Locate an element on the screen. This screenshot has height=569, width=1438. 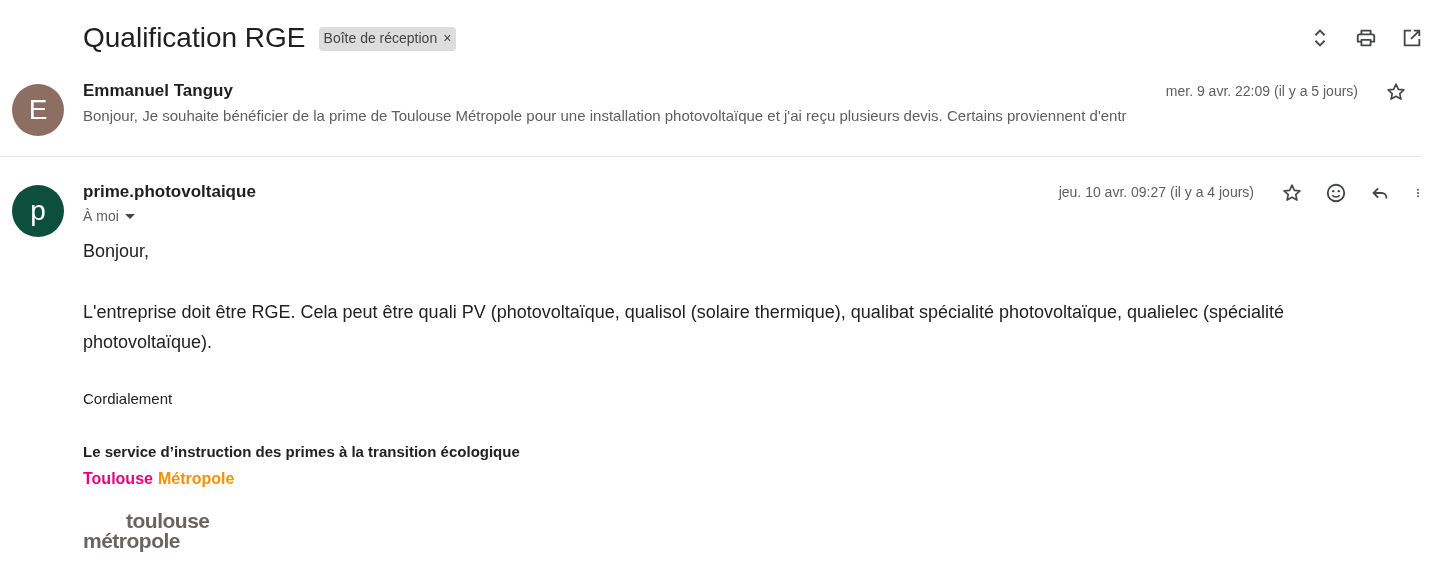
logo-text: métropole is located at coordinates (132, 541).